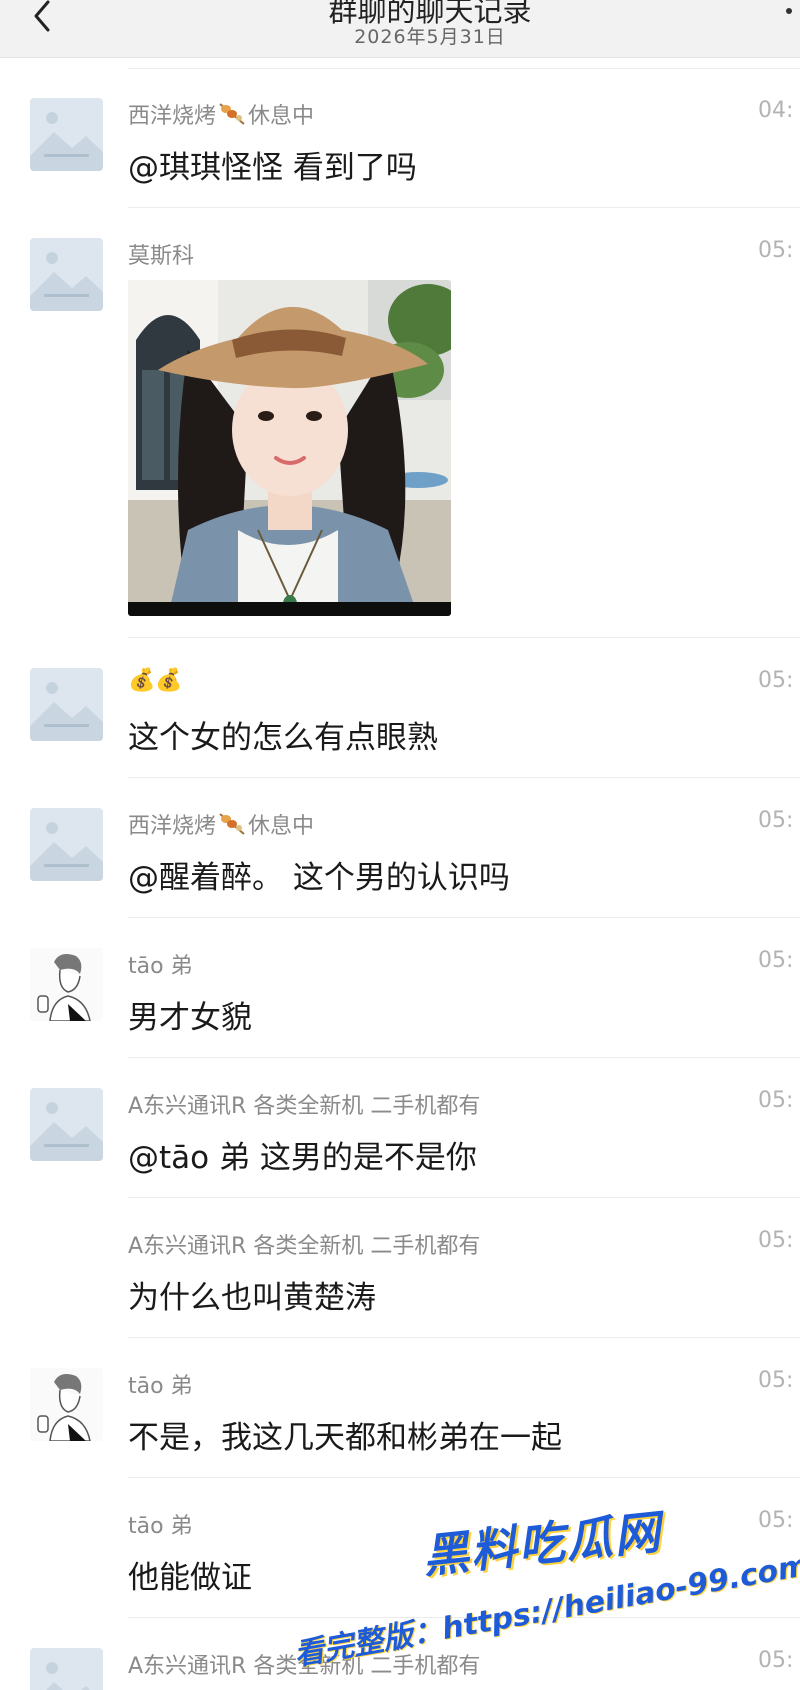 The image size is (800, 1690). Describe the element at coordinates (400, 1128) in the screenshot. I see `message-item: A东兴通讯R 各类全新机 二手机都有 05: @tāo 弟 这男的是不是你` at that location.